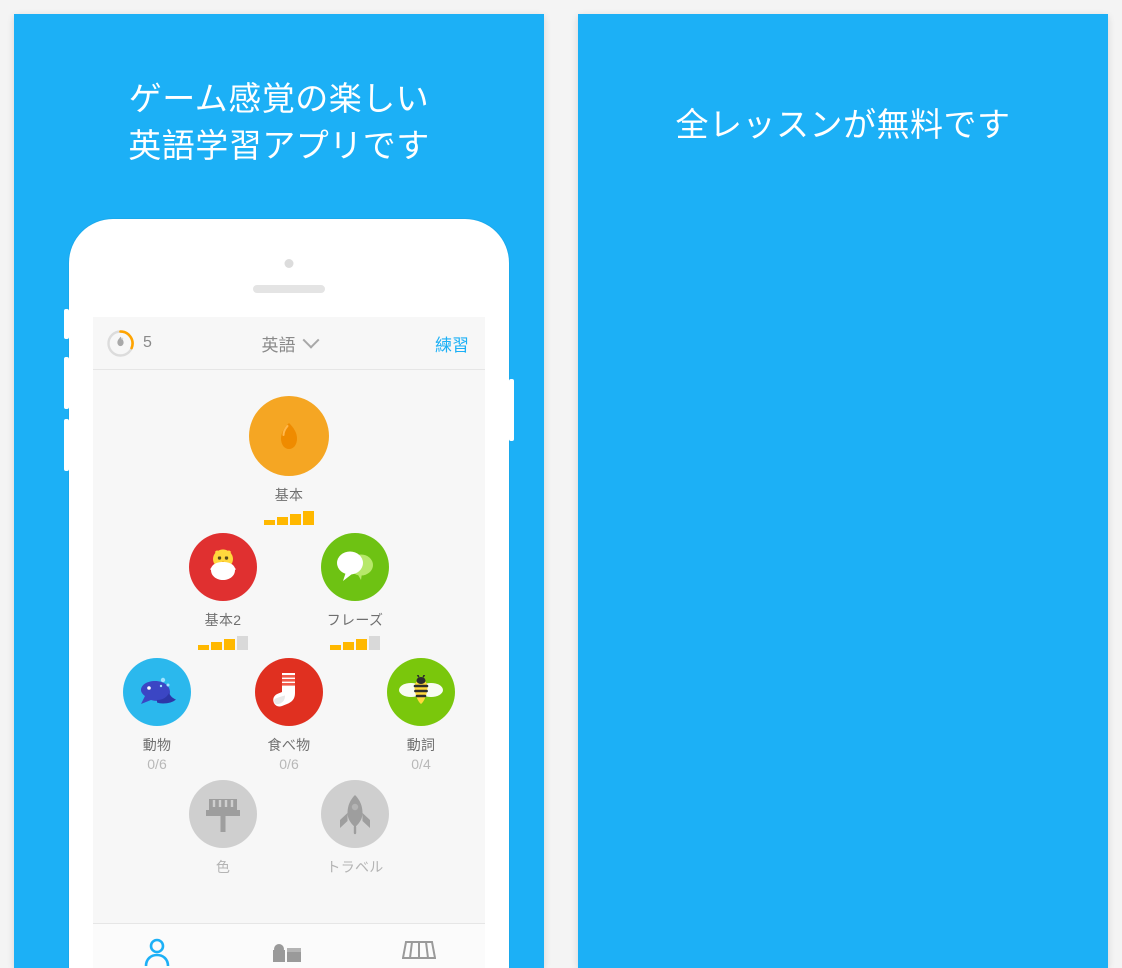 Image resolution: width=1122 pixels, height=968 pixels. Describe the element at coordinates (223, 620) in the screenshot. I see `skill-label: 基本2` at that location.